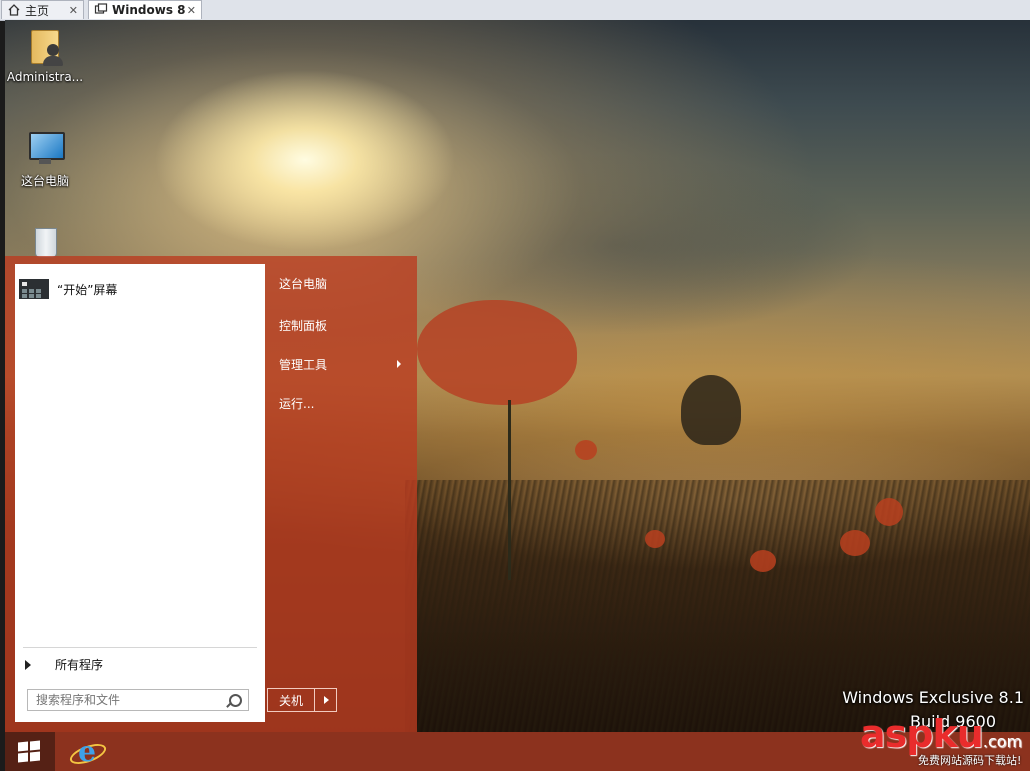 Image resolution: width=1030 pixels, height=771 pixels. I want to click on search-icon, so click(235, 700).